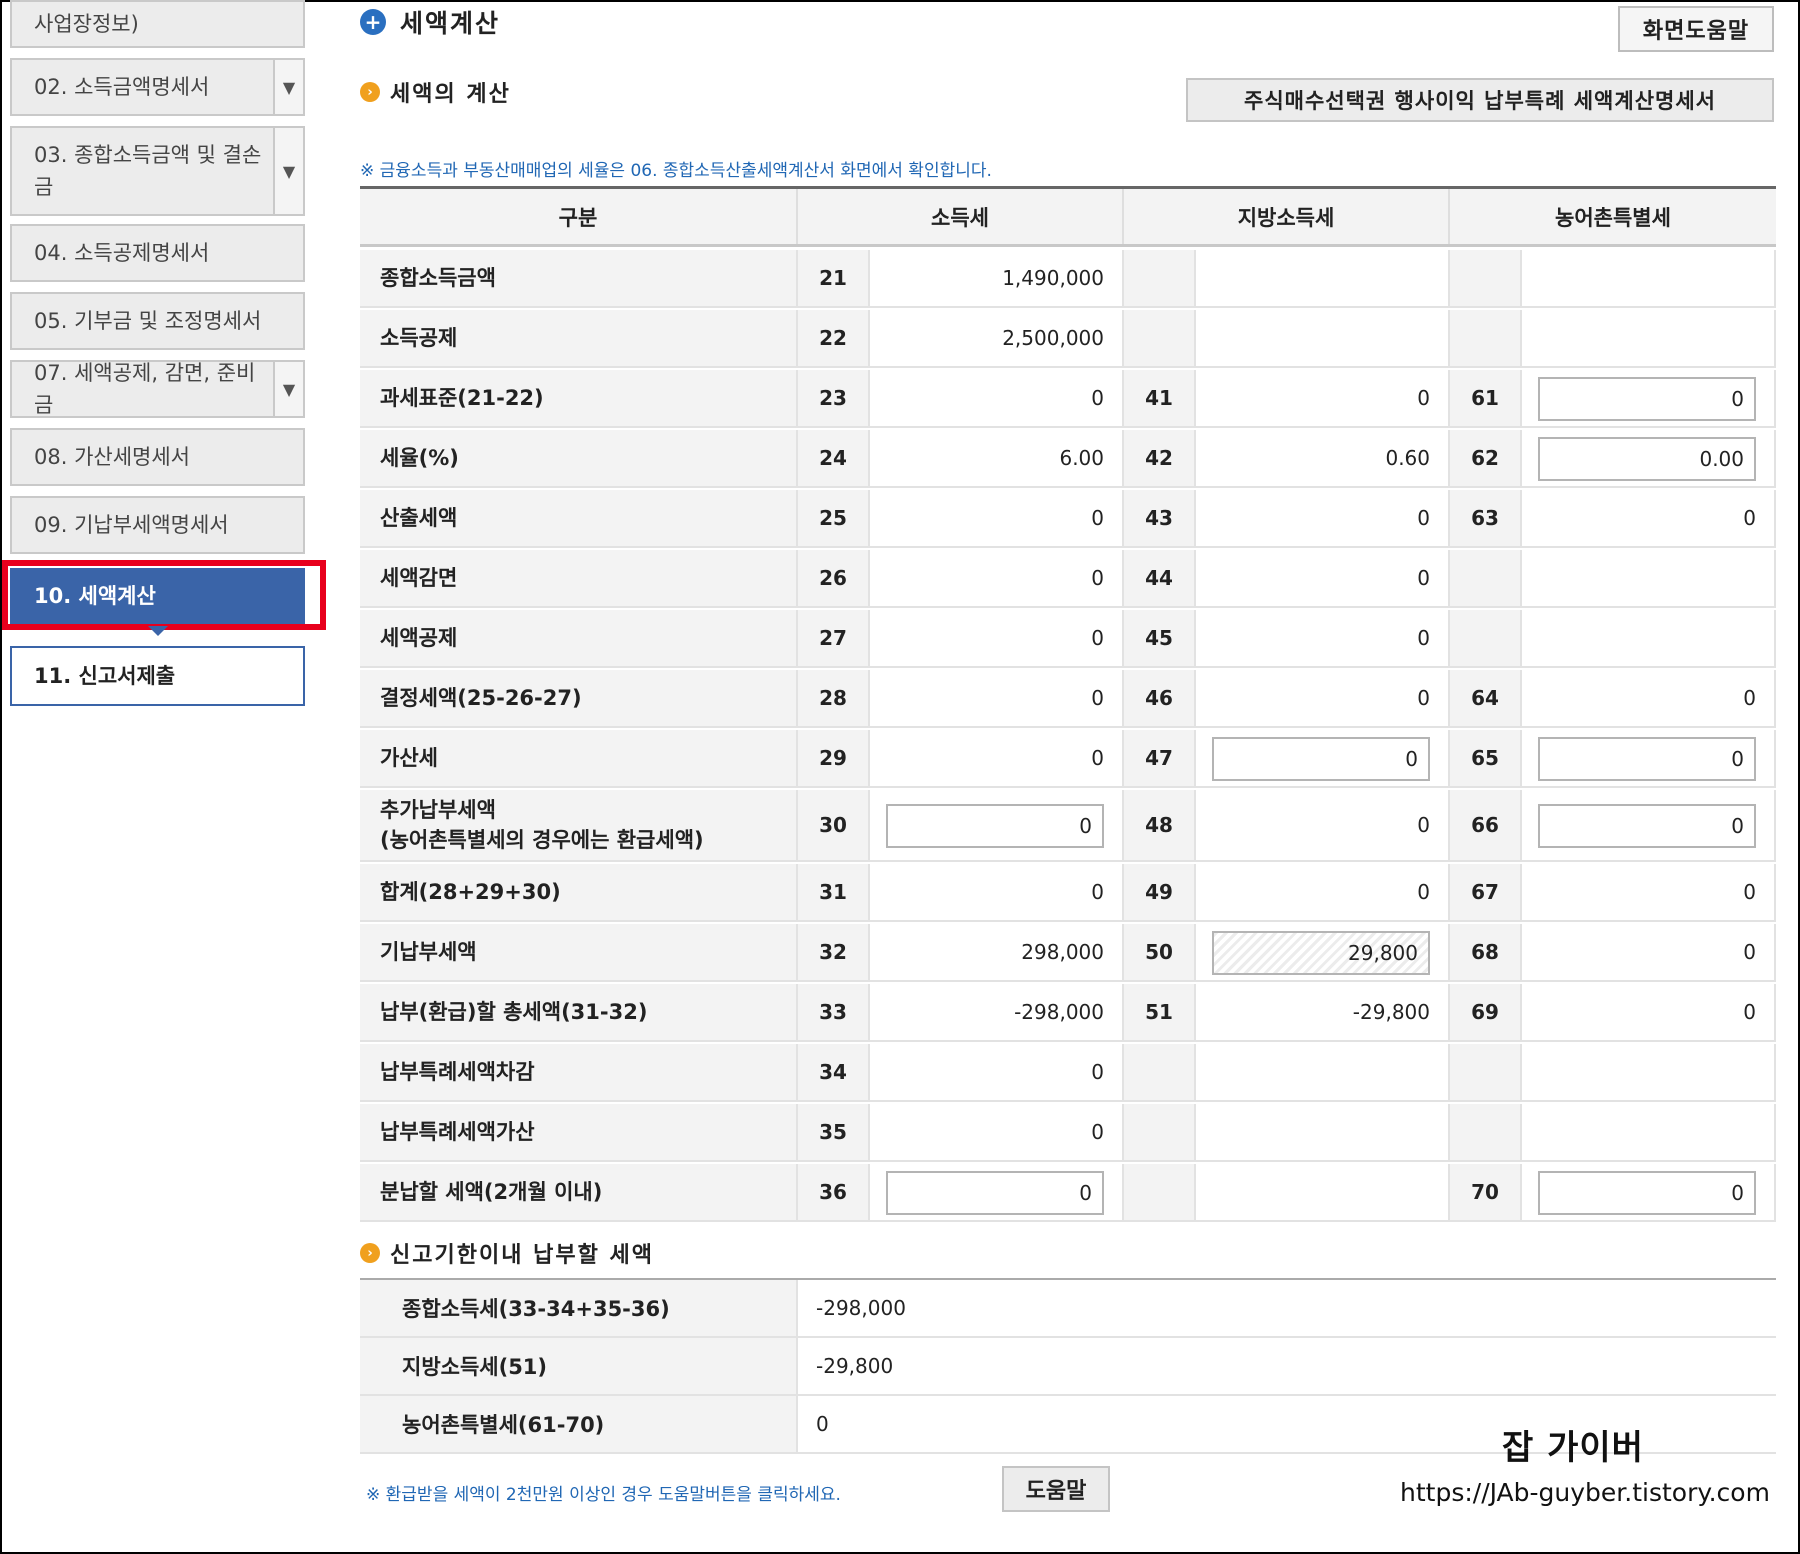 Image resolution: width=1800 pixels, height=1554 pixels. Describe the element at coordinates (603, 1495) in the screenshot. I see `refund-note: ※ 환급받을 세액이 2천만원 이상인 경우 도움말버튼을 클릭하세요.` at that location.